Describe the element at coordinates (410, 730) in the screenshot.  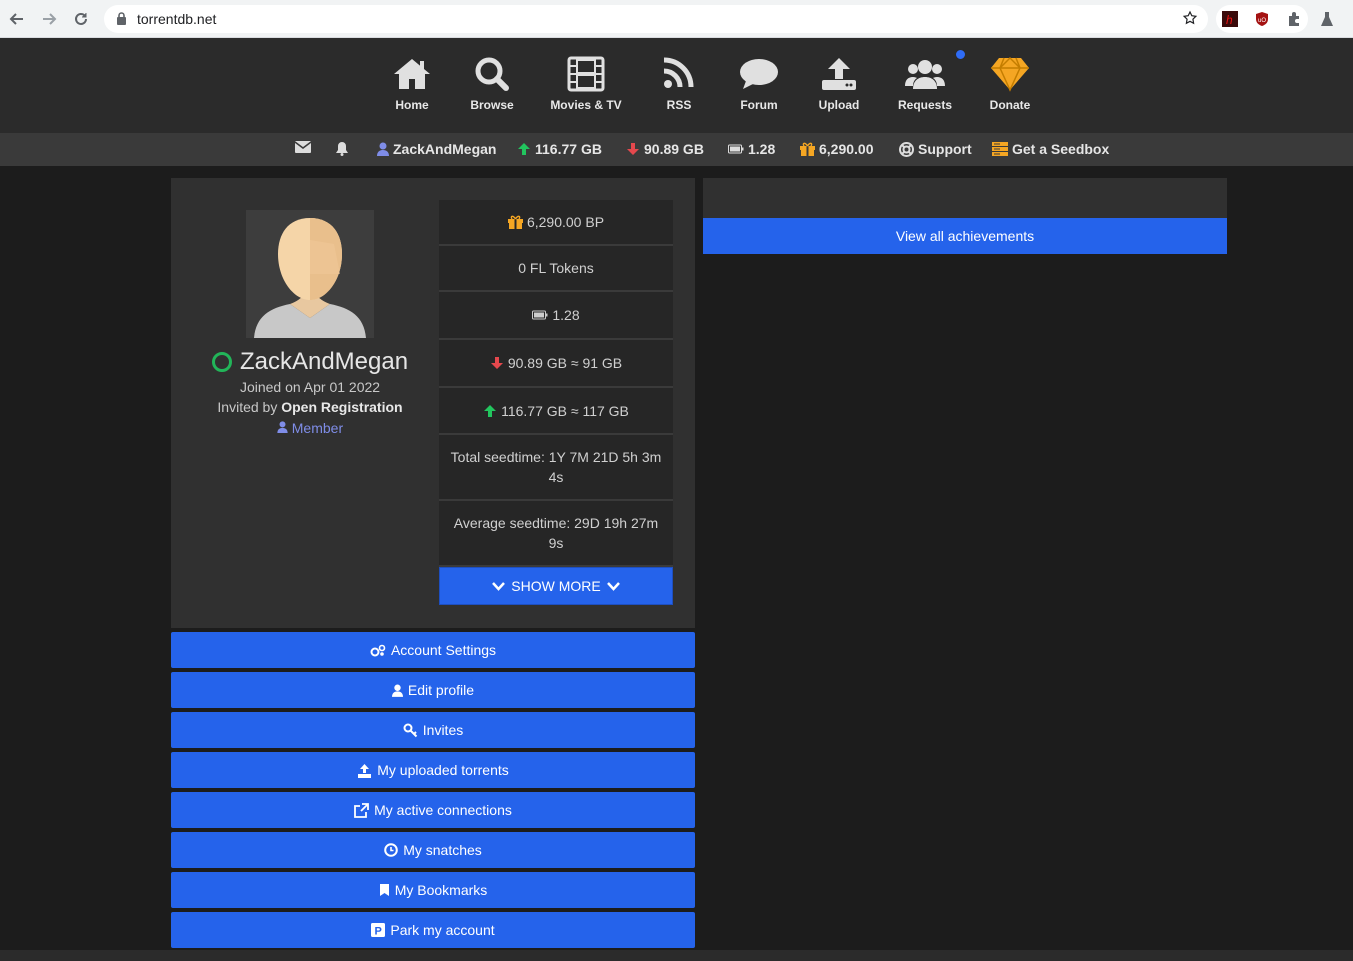
I see `key-icon` at that location.